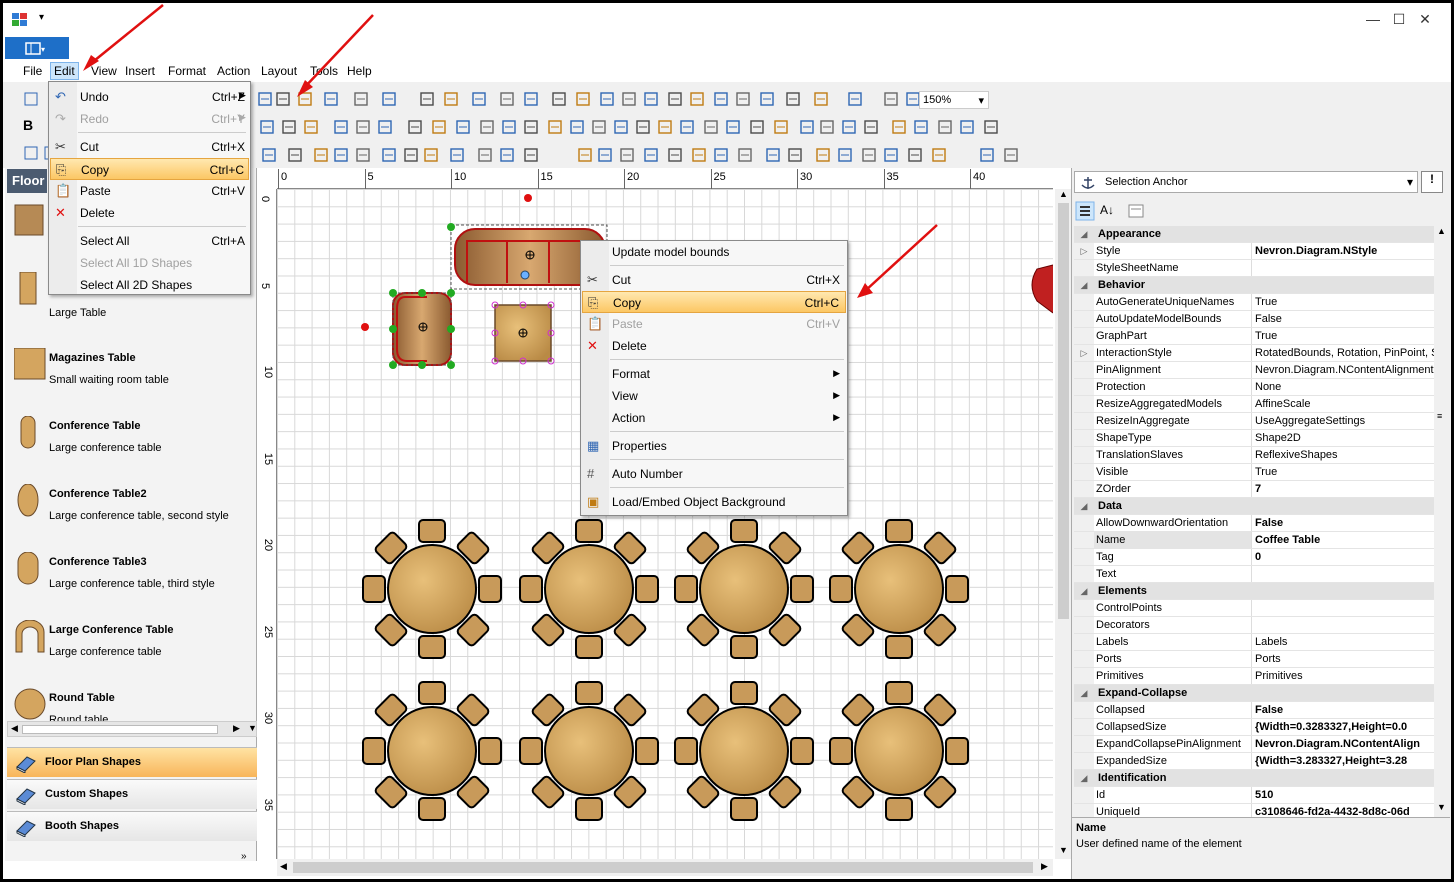  Describe the element at coordinates (132, 794) in the screenshot. I see `category-custom-shapes: Custom Shapes` at that location.